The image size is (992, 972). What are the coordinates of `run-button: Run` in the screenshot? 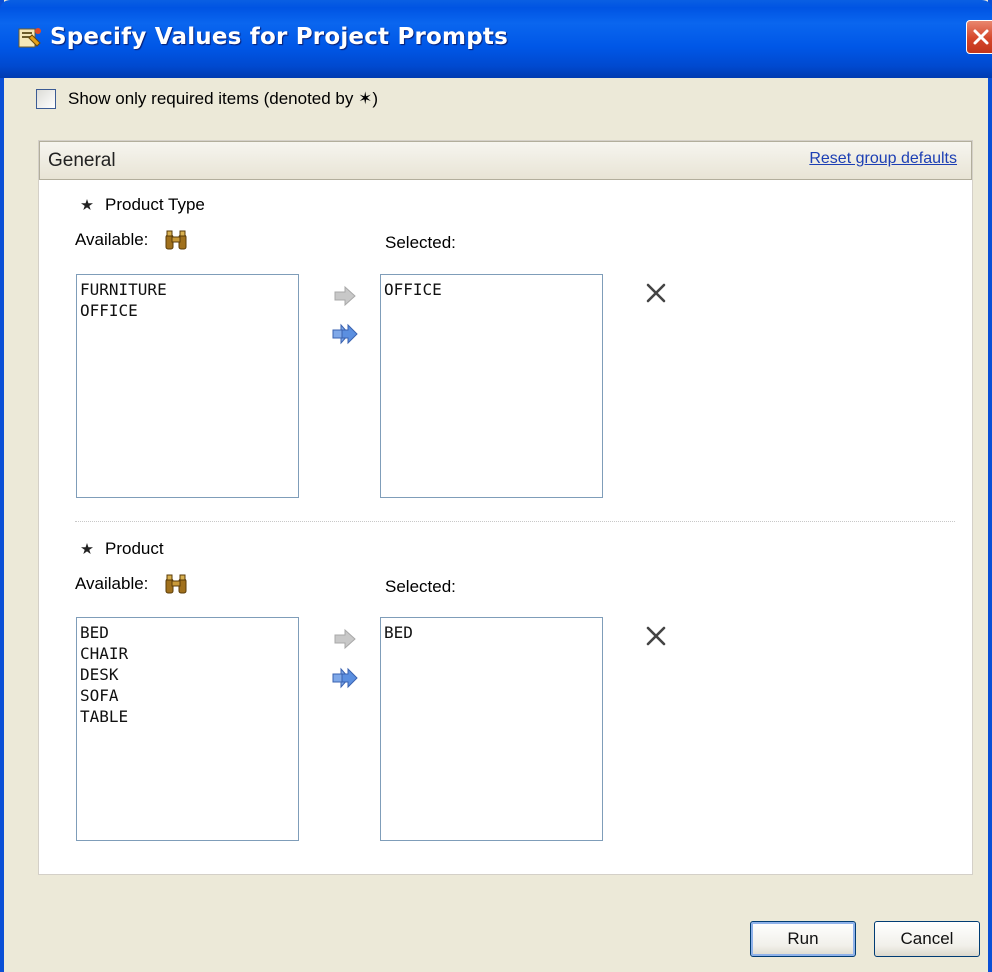 It's located at (803, 939).